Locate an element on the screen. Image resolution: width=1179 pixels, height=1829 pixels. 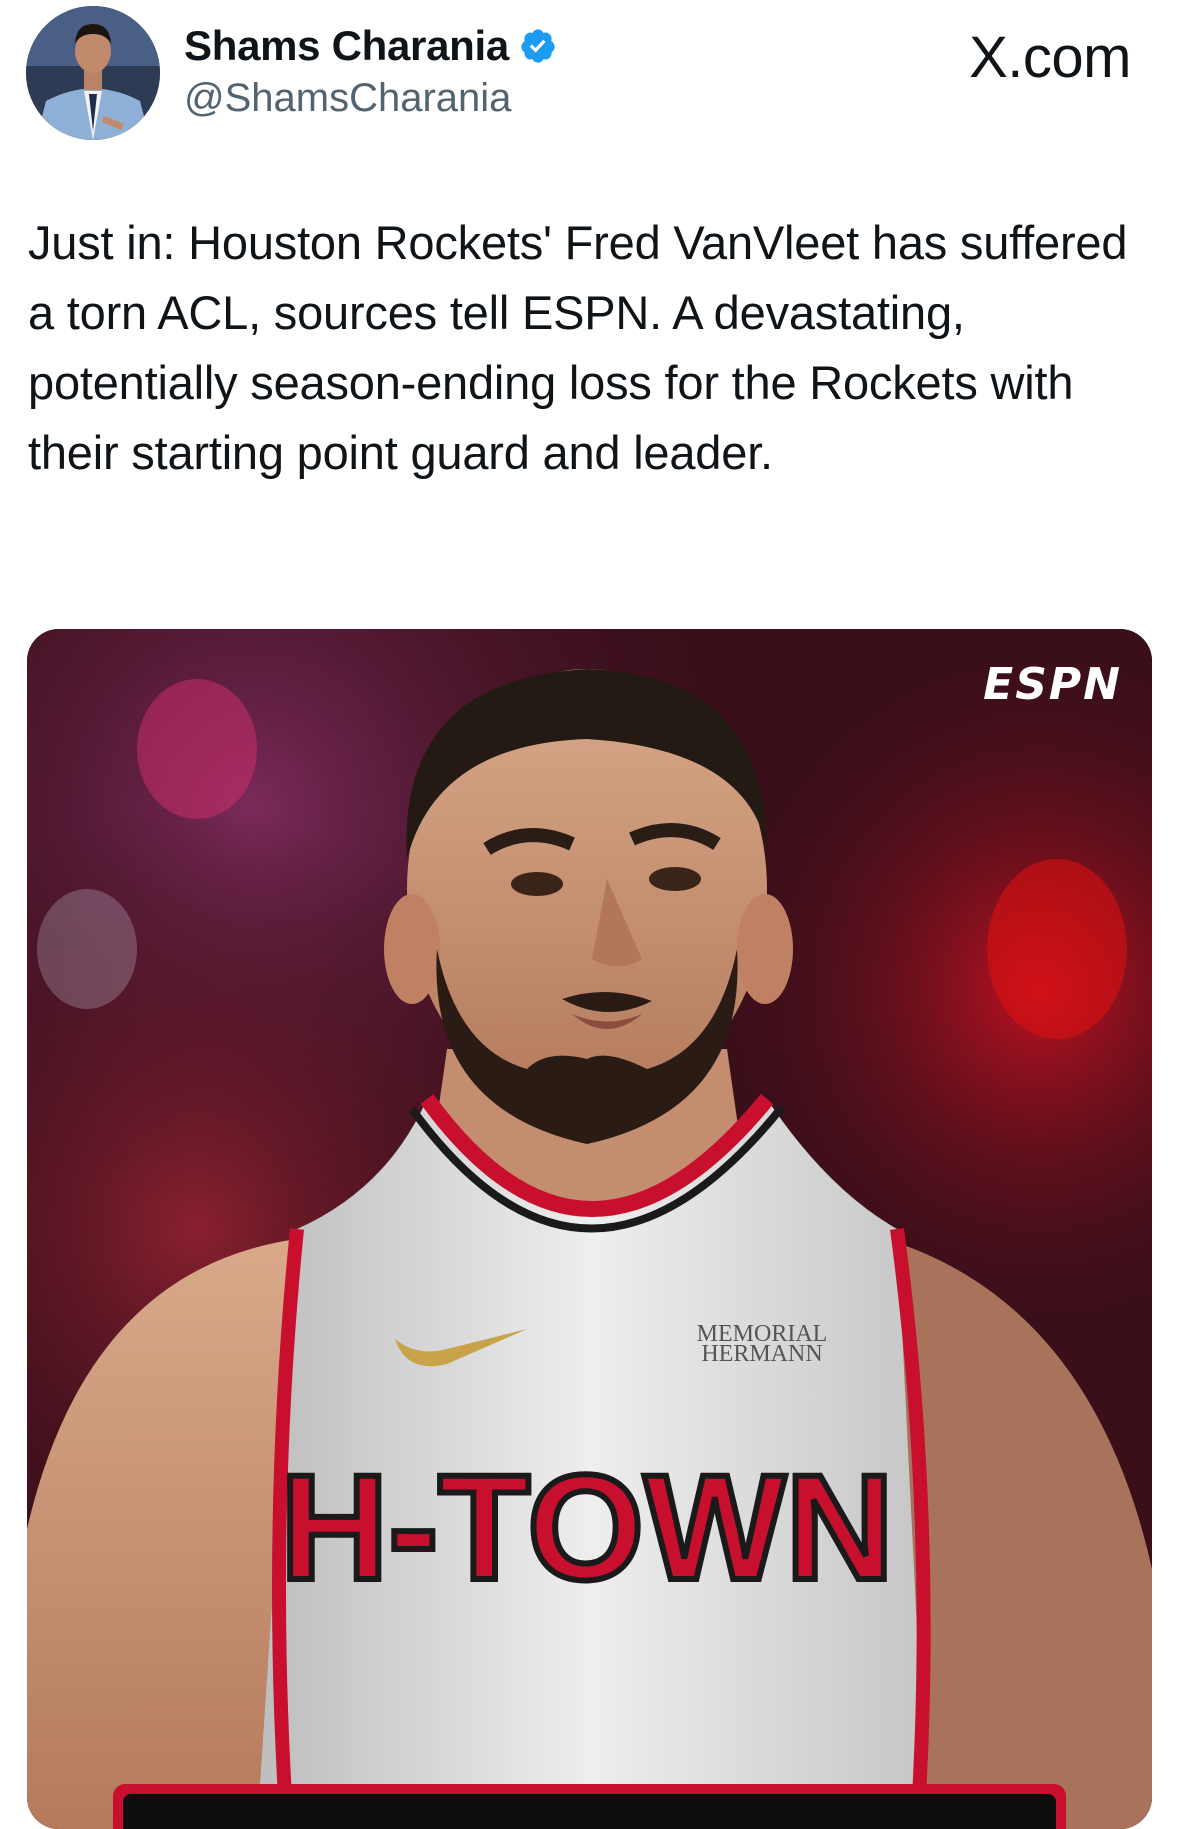
author-avatar is located at coordinates (93, 73).